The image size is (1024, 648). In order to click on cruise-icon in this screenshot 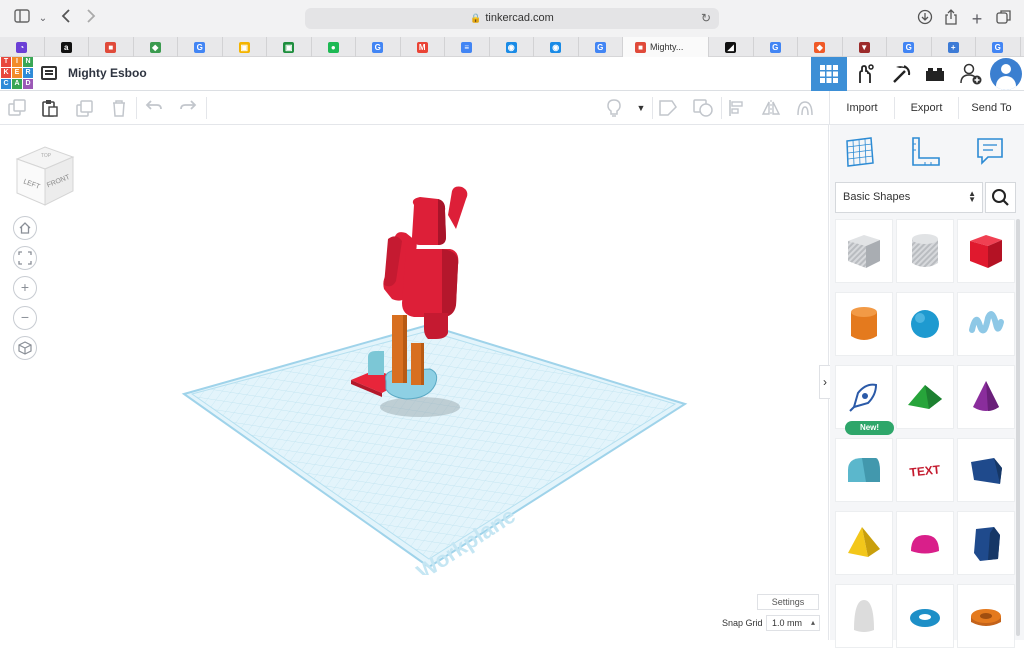, I will do `click(805, 108)`.